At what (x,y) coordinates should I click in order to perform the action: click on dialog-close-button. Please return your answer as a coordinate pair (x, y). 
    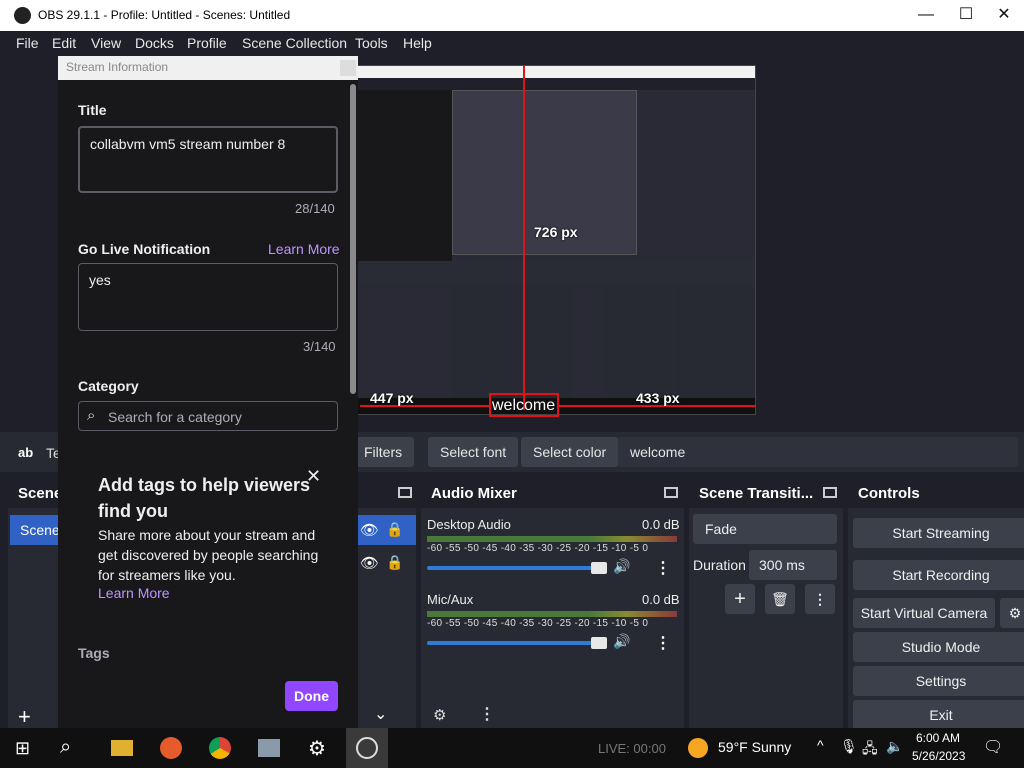
    Looking at the image, I should click on (348, 68).